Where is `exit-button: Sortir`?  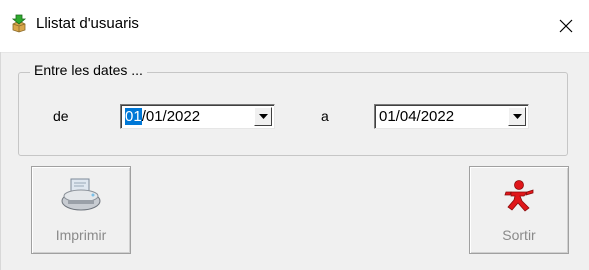 exit-button: Sortir is located at coordinates (519, 210).